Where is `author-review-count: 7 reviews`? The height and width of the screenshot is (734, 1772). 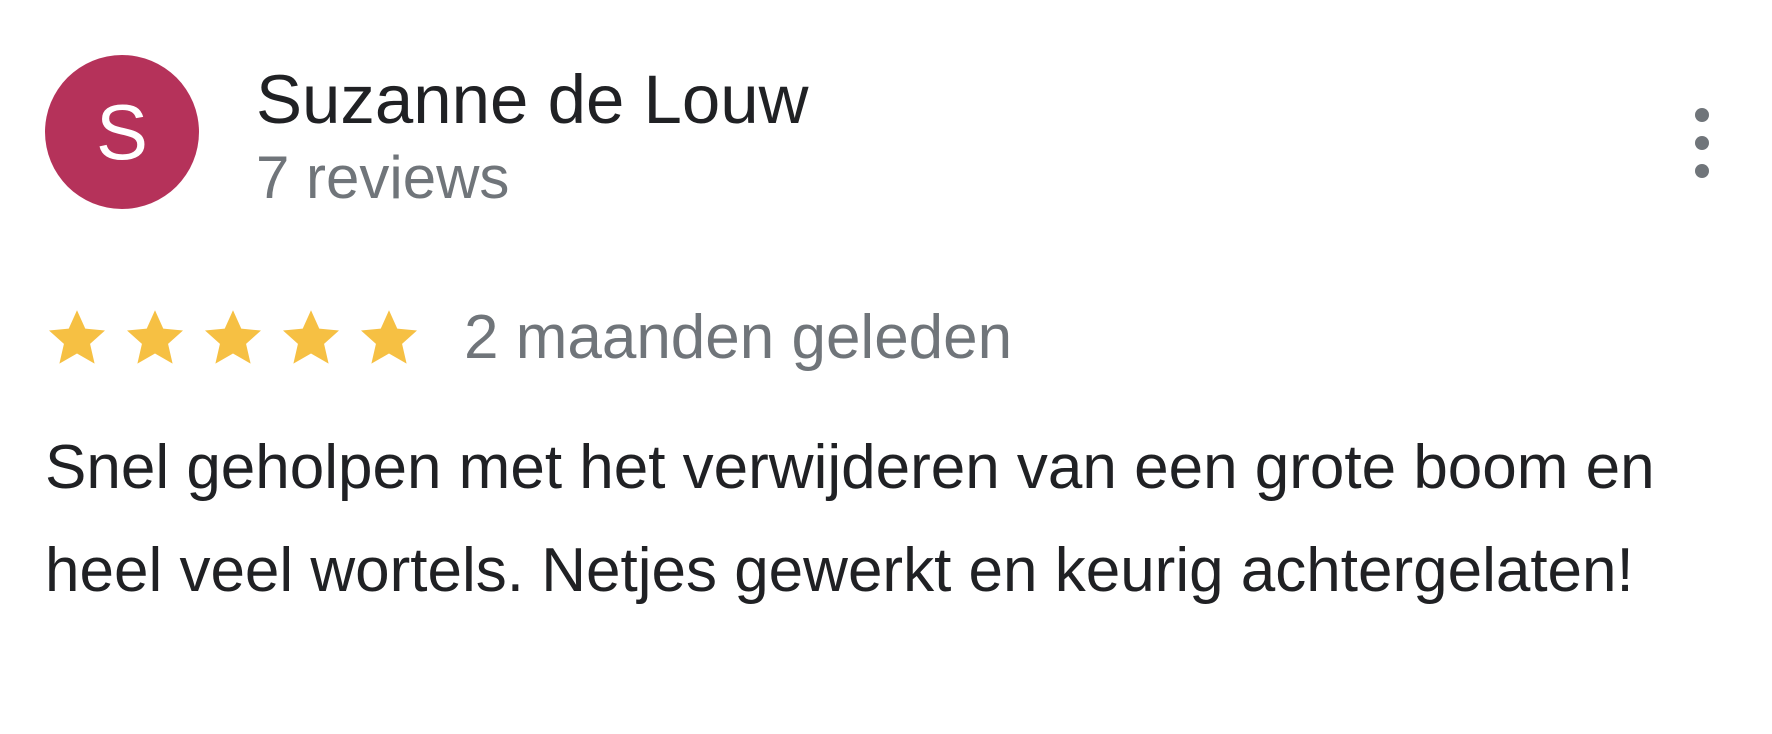 author-review-count: 7 reviews is located at coordinates (383, 177).